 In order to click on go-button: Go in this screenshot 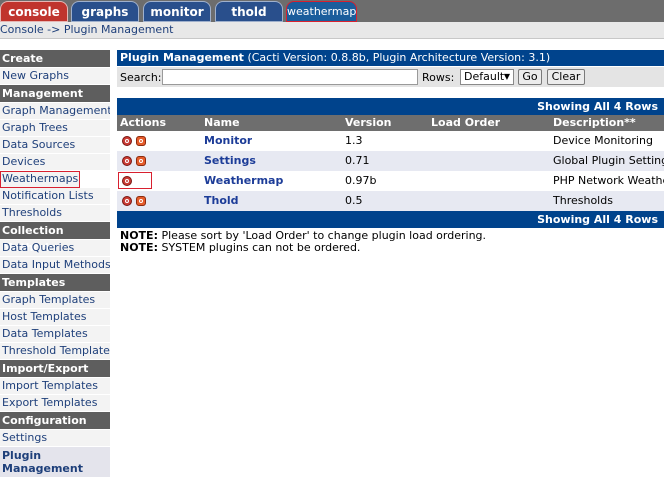, I will do `click(530, 77)`.